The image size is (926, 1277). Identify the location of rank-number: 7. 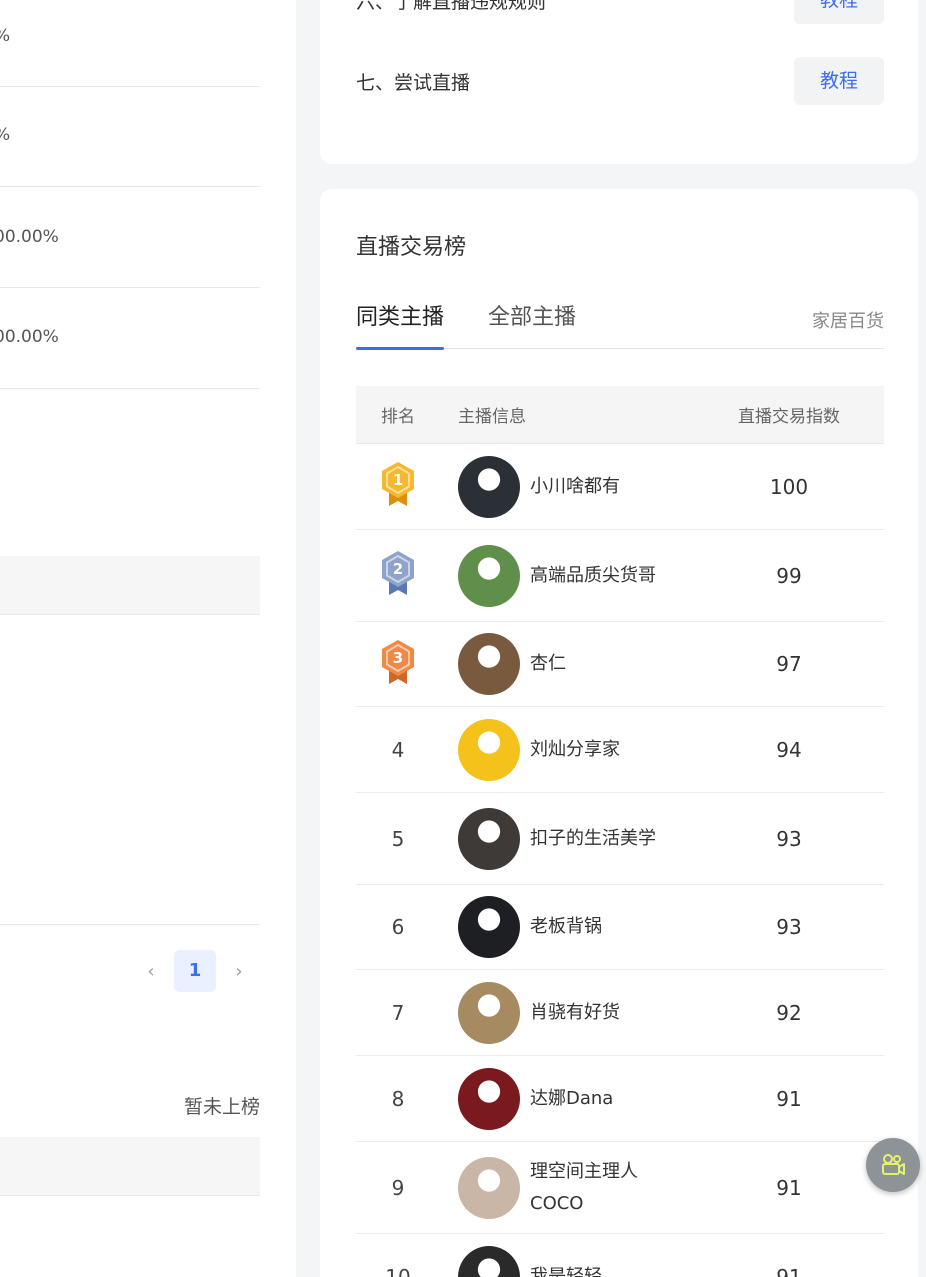
(398, 1012).